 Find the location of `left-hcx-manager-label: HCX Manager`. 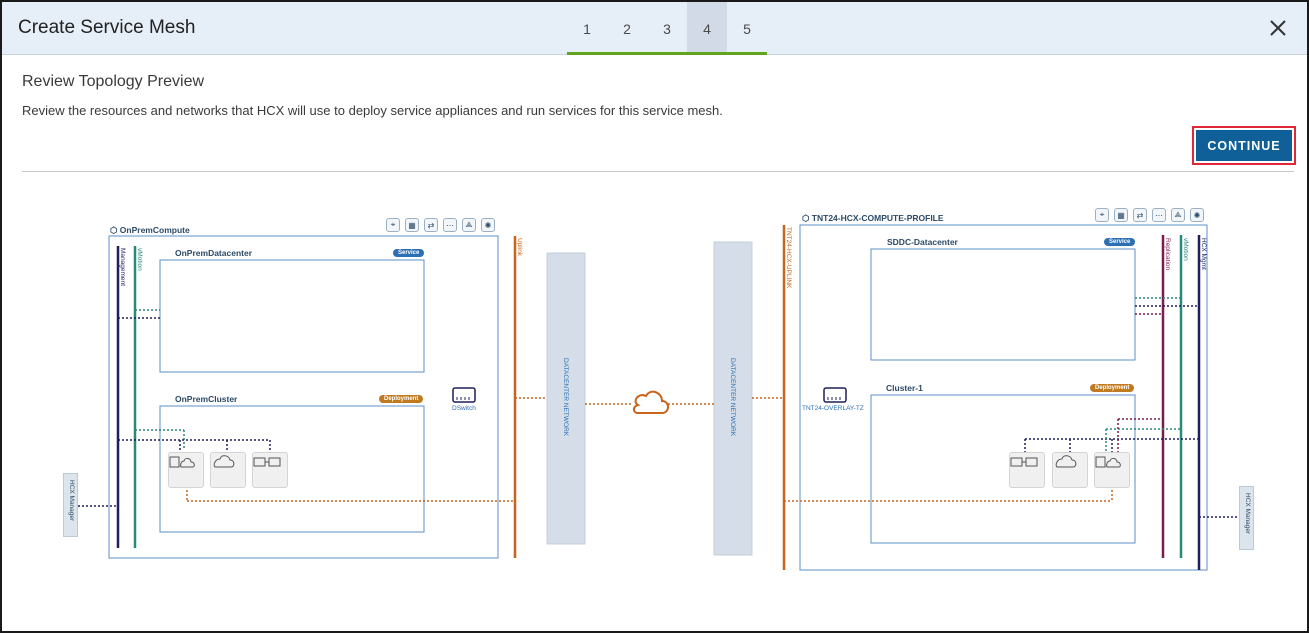

left-hcx-manager-label: HCX Manager is located at coordinates (71, 501).